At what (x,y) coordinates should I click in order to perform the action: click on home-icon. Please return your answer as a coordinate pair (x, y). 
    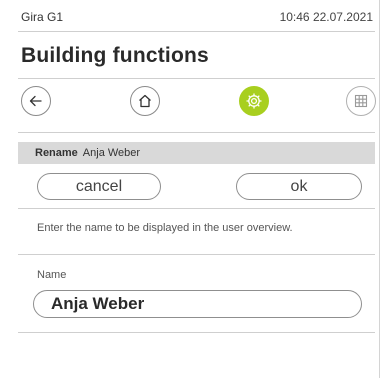
    Looking at the image, I should click on (145, 101).